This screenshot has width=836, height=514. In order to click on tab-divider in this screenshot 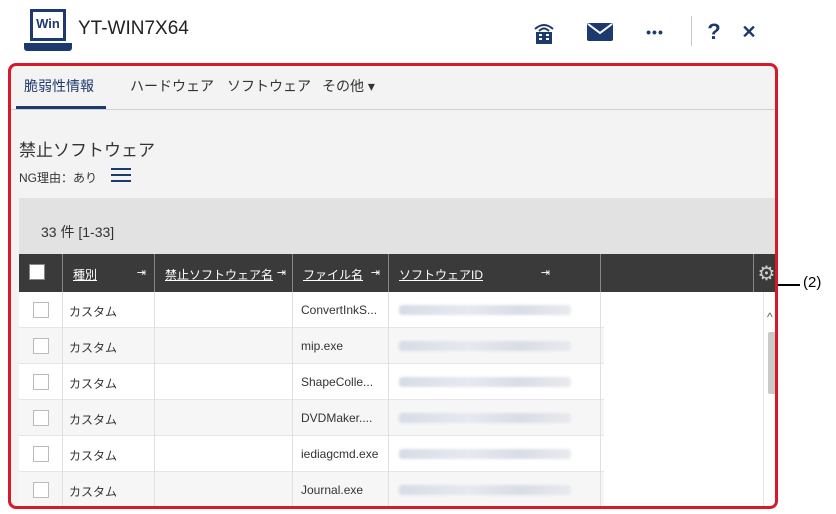, I will do `click(393, 109)`.